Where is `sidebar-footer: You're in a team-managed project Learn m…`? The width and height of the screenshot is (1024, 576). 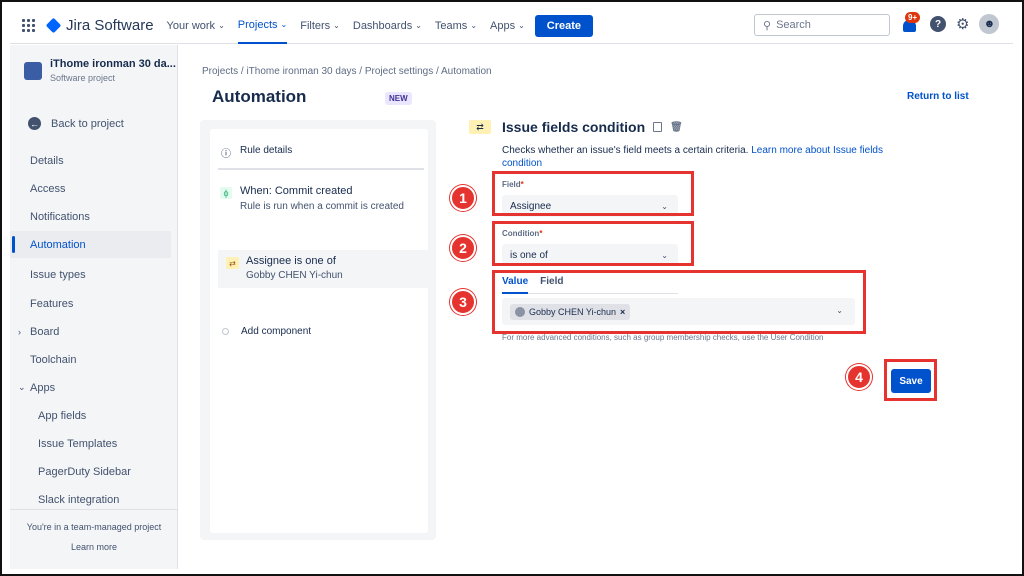
sidebar-footer: You're in a team-managed project Learn m… is located at coordinates (94, 530).